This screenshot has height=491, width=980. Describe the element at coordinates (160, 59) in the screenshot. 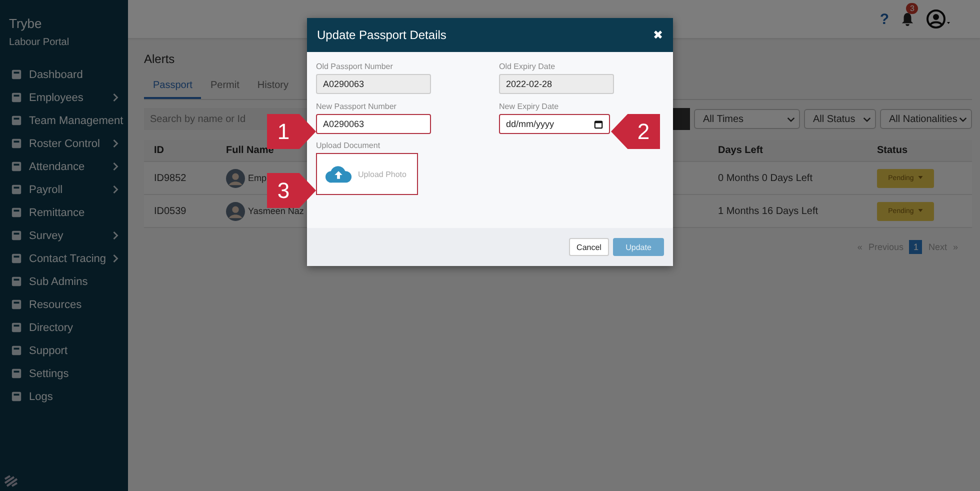

I see `page-title: Alerts` at that location.